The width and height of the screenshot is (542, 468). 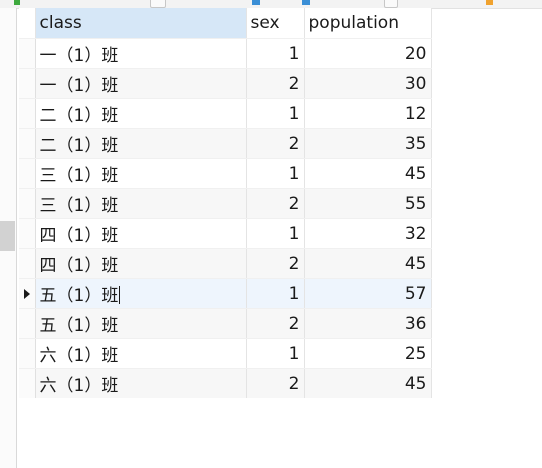 I want to click on cell-population: 35, so click(x=368, y=143).